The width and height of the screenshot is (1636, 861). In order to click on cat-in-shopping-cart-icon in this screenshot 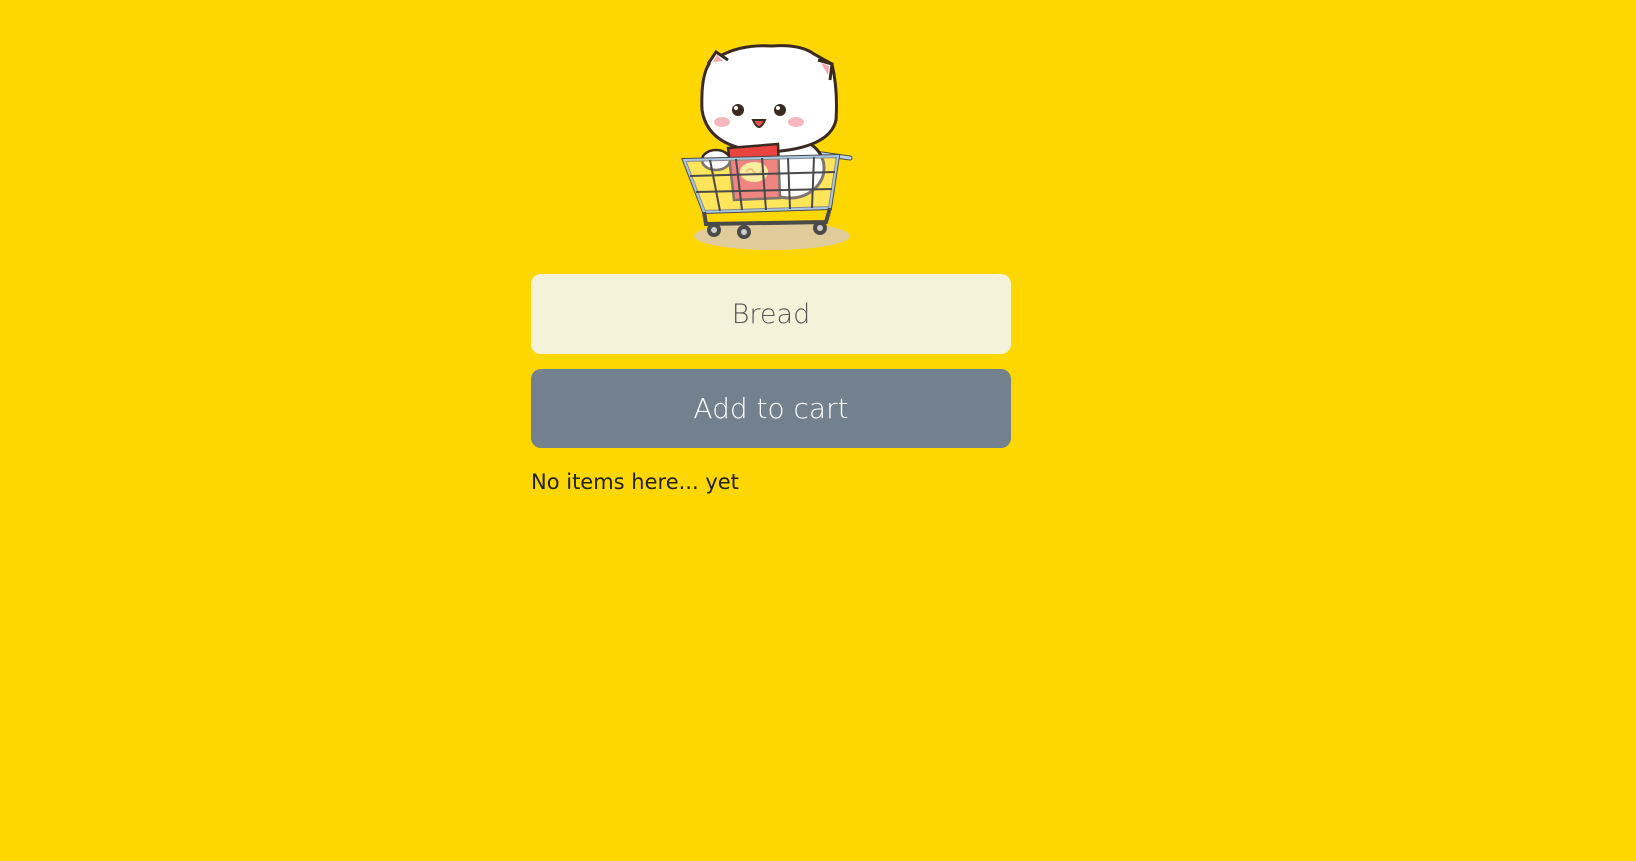, I will do `click(770, 147)`.